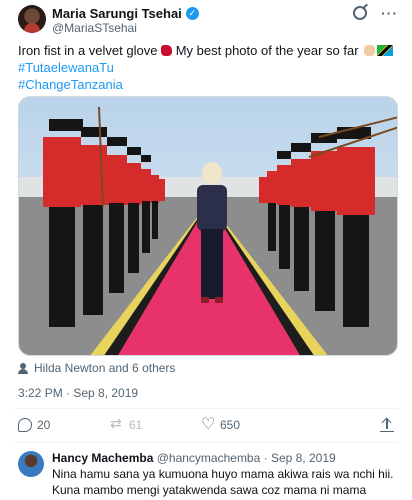 Image resolution: width=412 pixels, height=500 pixels. Describe the element at coordinates (102, 458) in the screenshot. I see `reply-author-name: Hancy Machemba` at that location.